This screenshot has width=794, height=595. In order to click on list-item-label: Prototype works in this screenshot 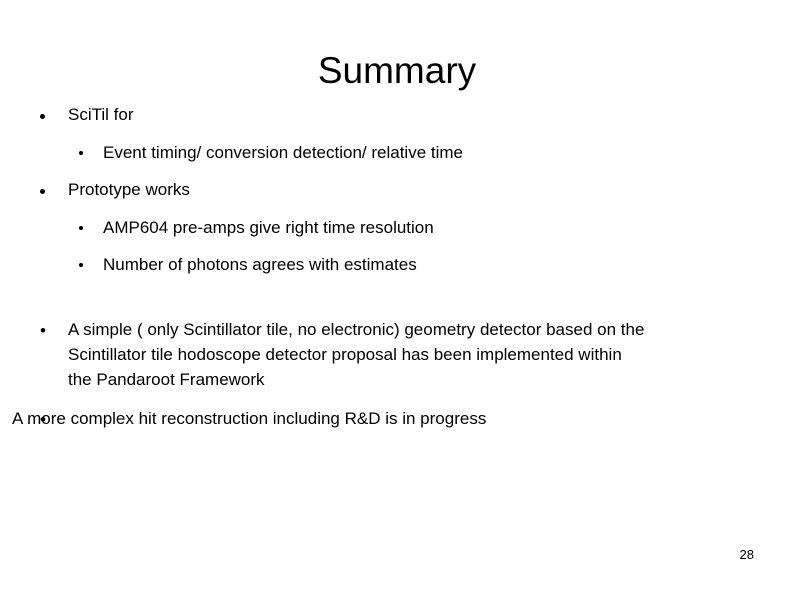, I will do `click(129, 189)`.